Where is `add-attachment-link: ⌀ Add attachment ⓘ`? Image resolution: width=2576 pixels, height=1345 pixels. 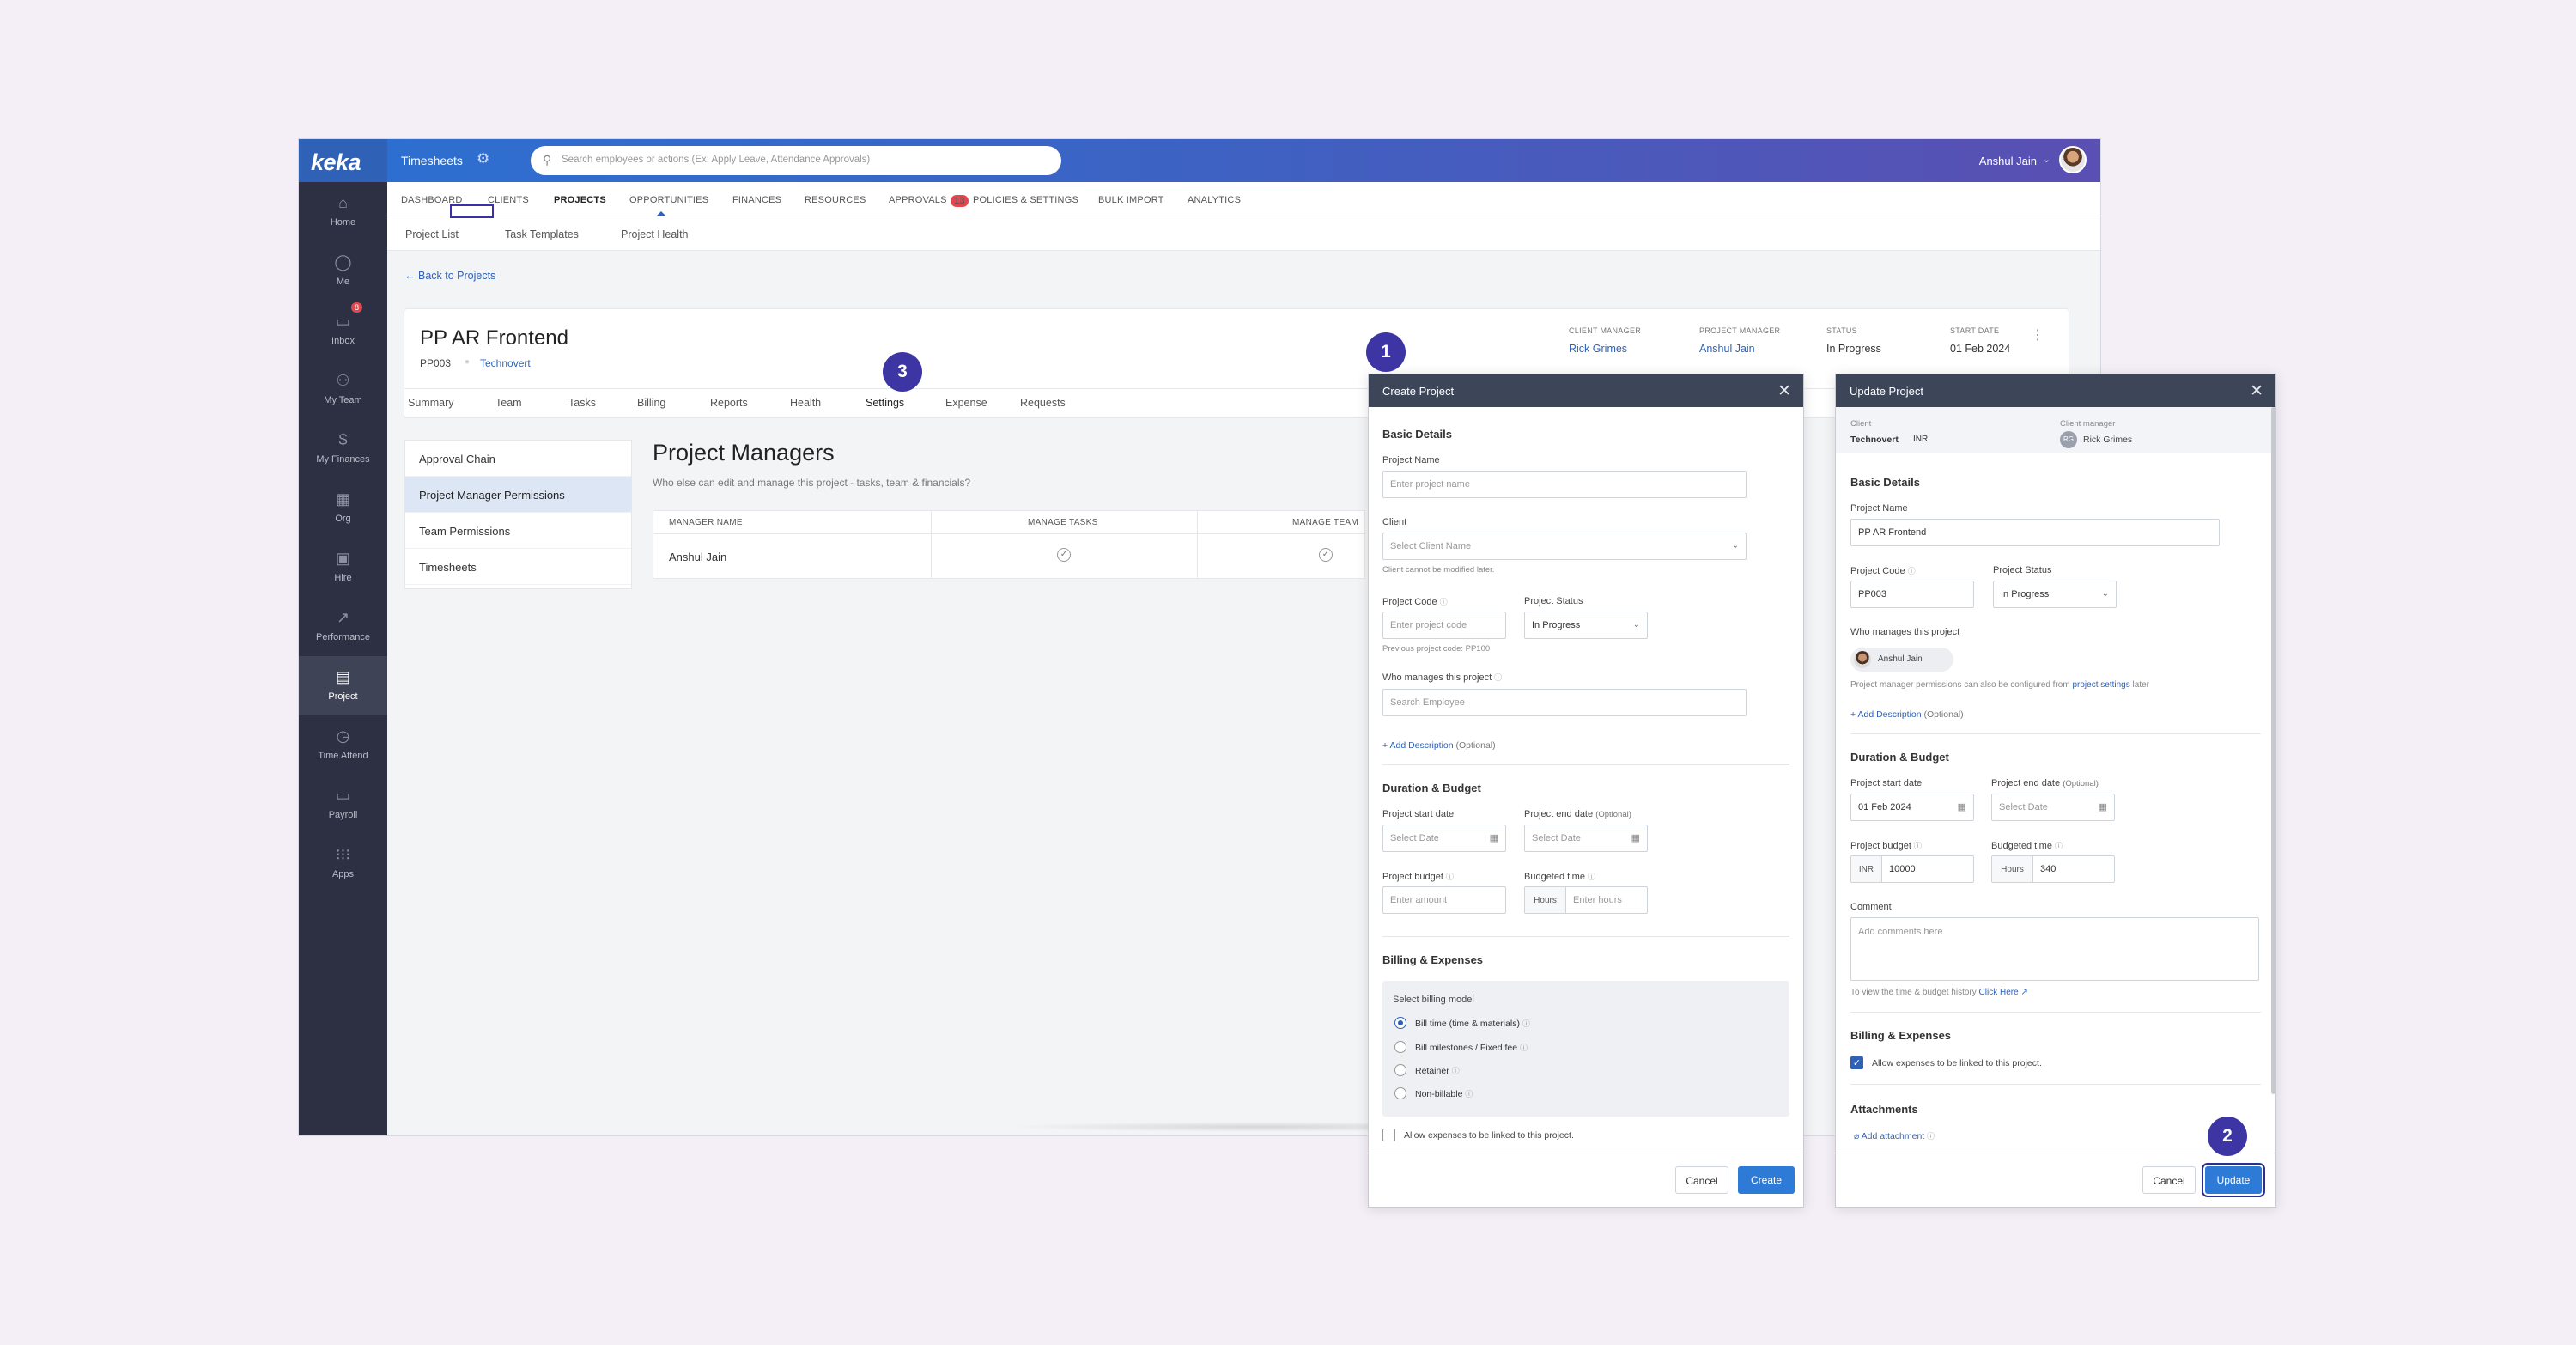
add-attachment-link: ⌀ Add attachment ⓘ is located at coordinates (1894, 1136).